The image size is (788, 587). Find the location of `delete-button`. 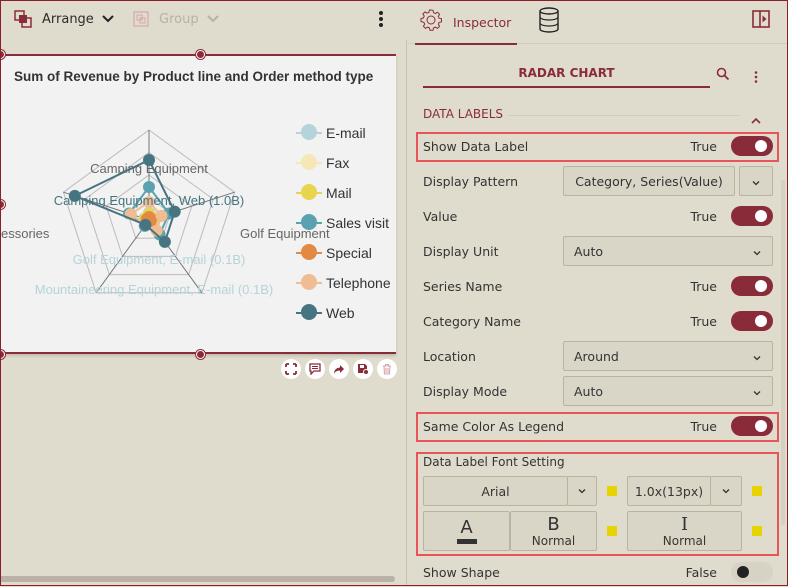

delete-button is located at coordinates (387, 369).